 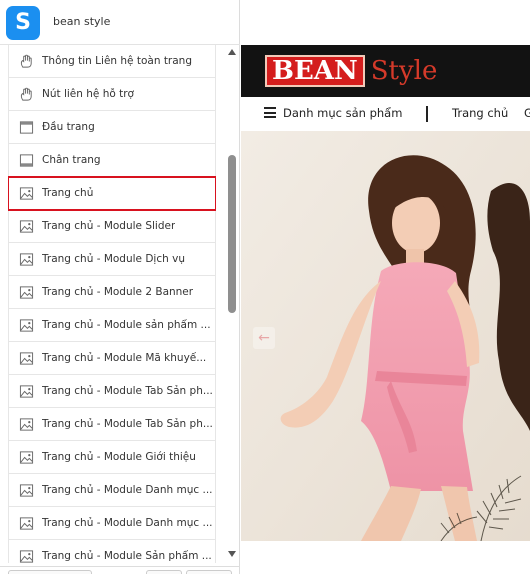 I want to click on hamburger-menu-icon, so click(x=270, y=112).